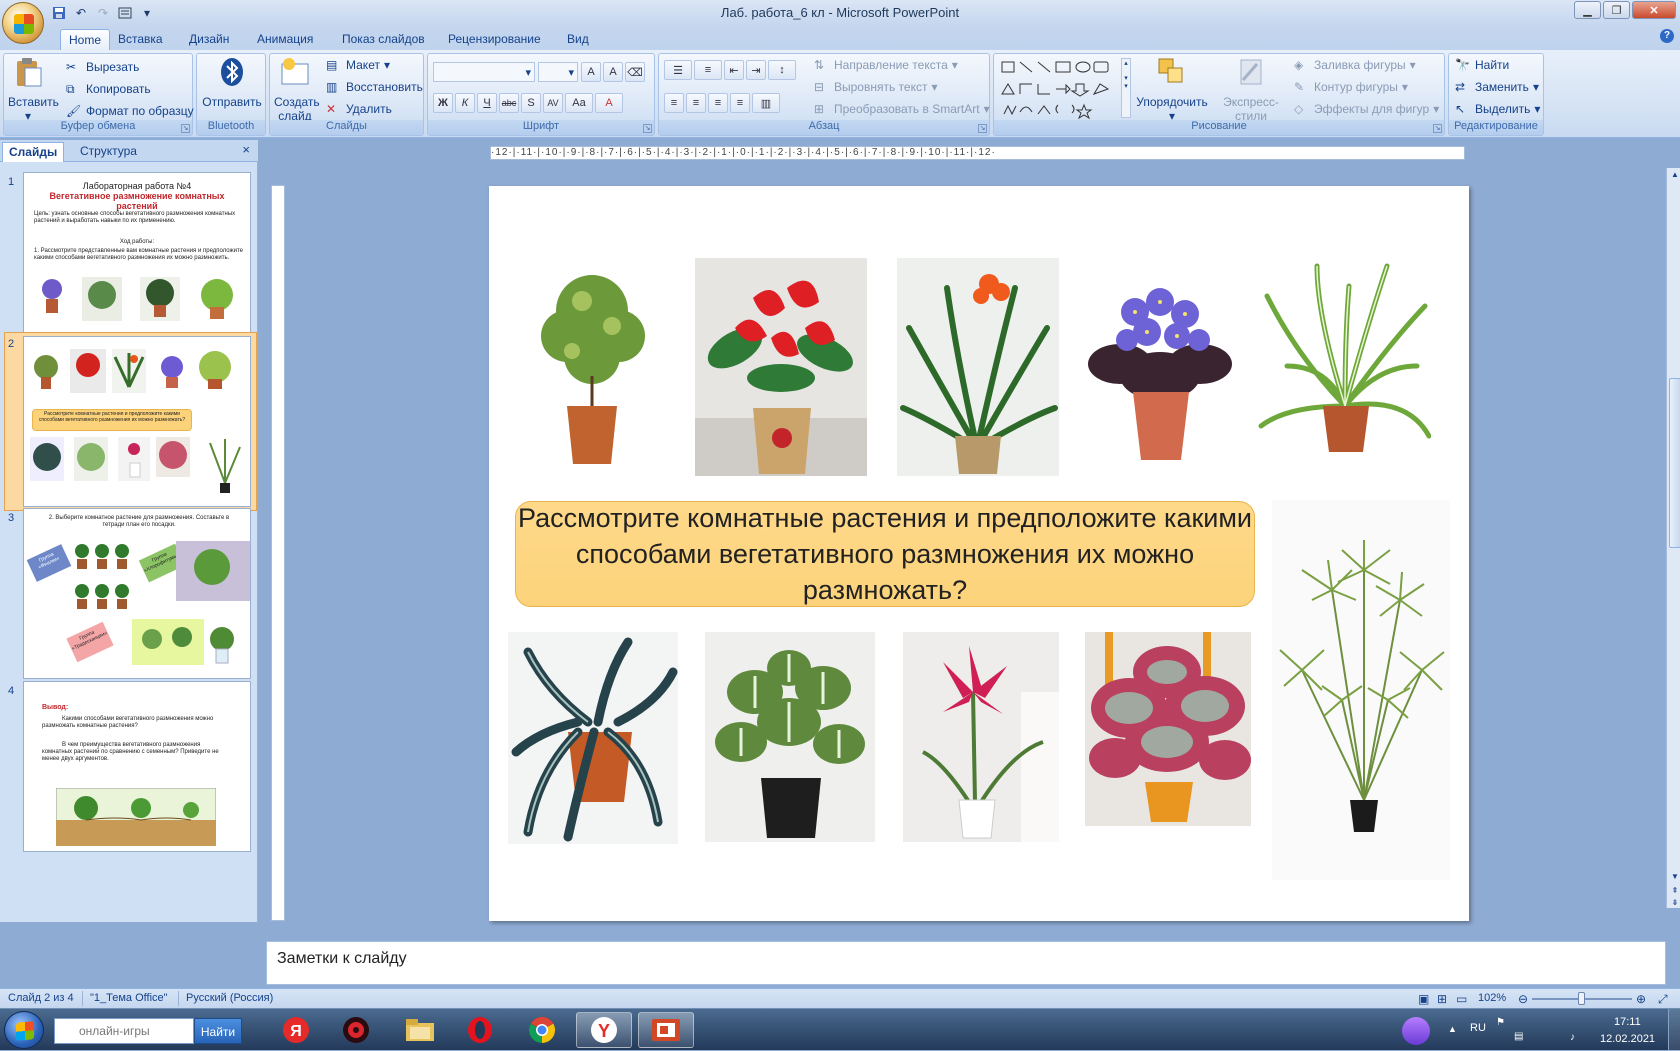  What do you see at coordinates (108, 152) in the screenshot?
I see `tab-outline: Структура` at bounding box center [108, 152].